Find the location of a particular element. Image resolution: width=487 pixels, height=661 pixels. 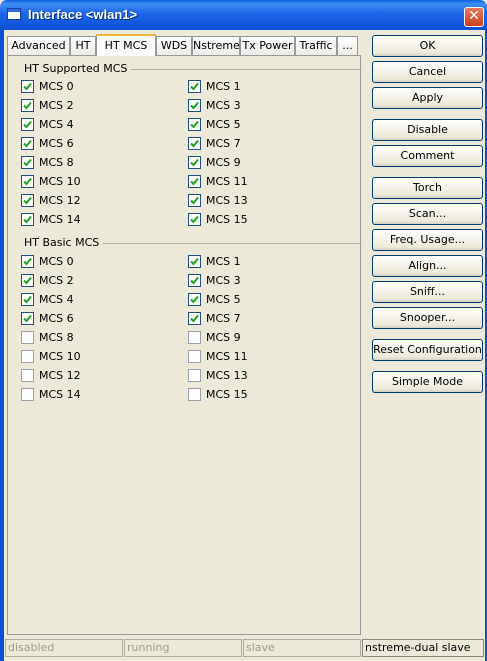

comment-button: Comment is located at coordinates (427, 156).